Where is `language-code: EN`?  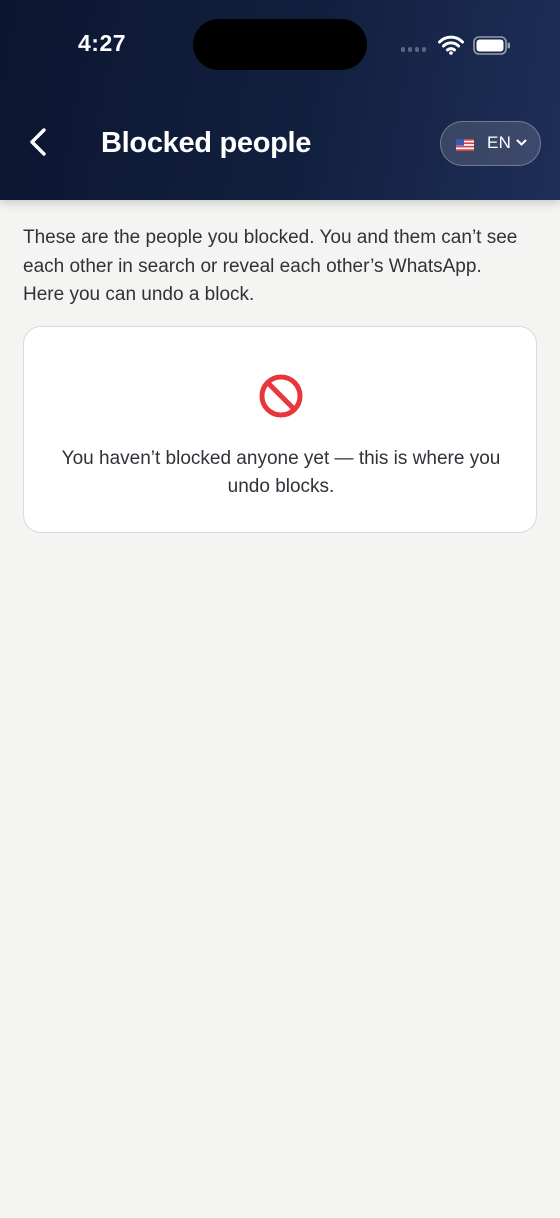
language-code: EN is located at coordinates (499, 142).